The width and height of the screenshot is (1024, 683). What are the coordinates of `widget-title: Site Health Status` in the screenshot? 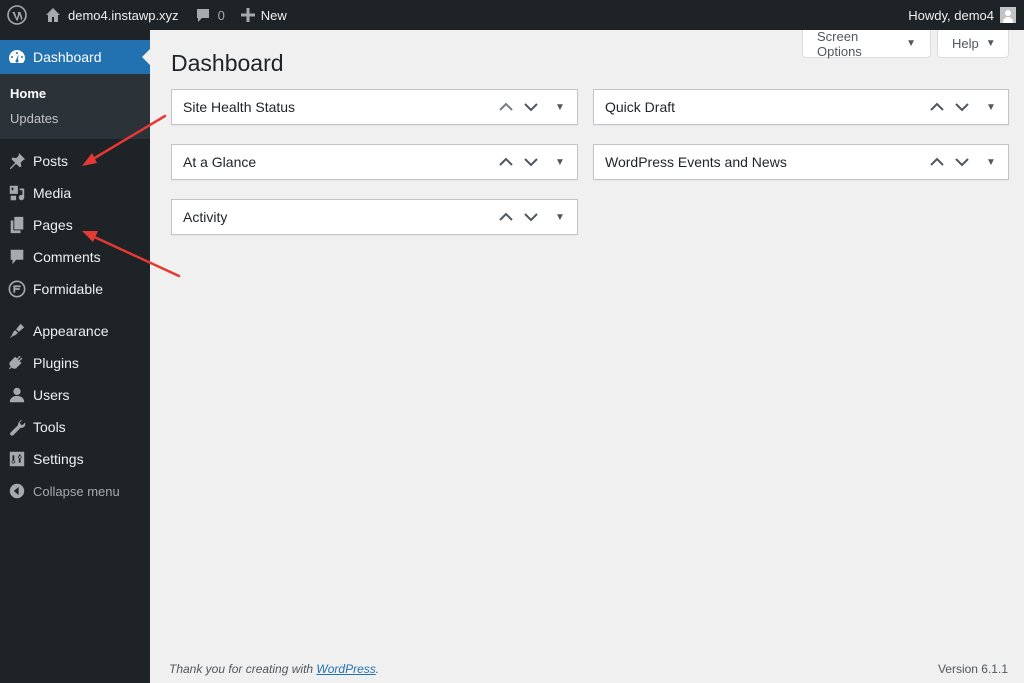 It's located at (239, 107).